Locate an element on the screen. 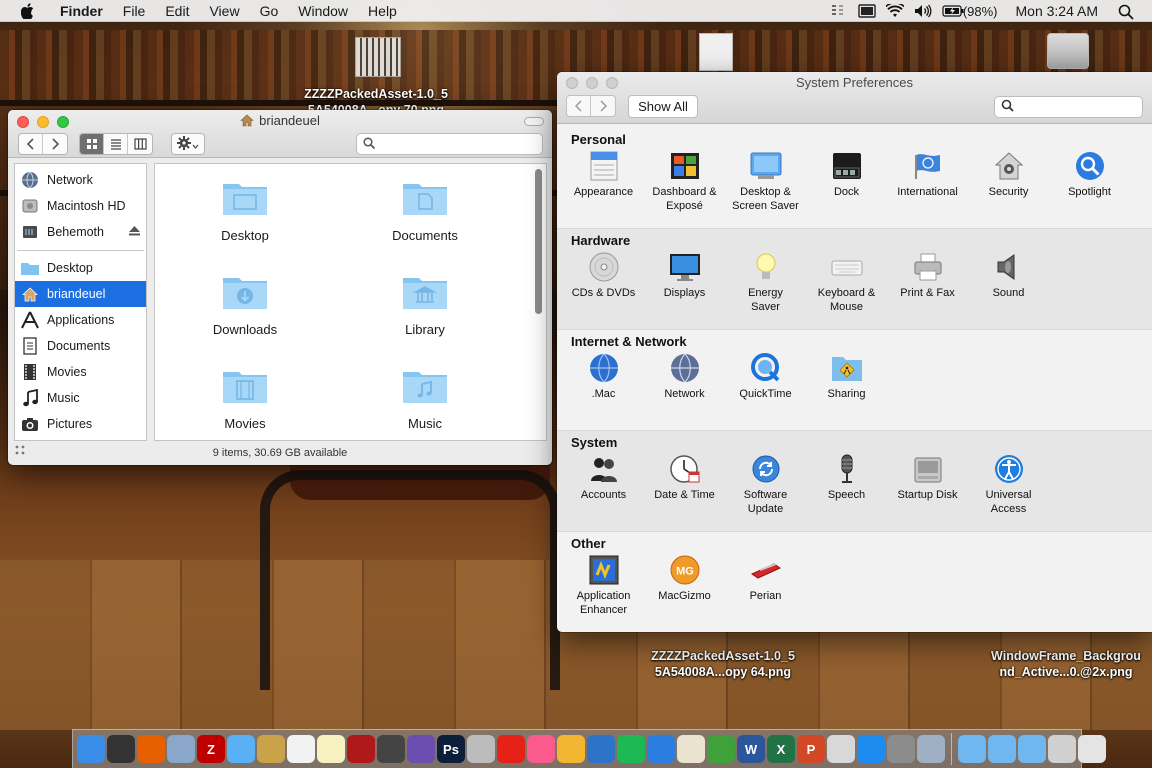 The height and width of the screenshot is (768, 1152). pane-startup-disk: Startup Disk is located at coordinates (927, 477).